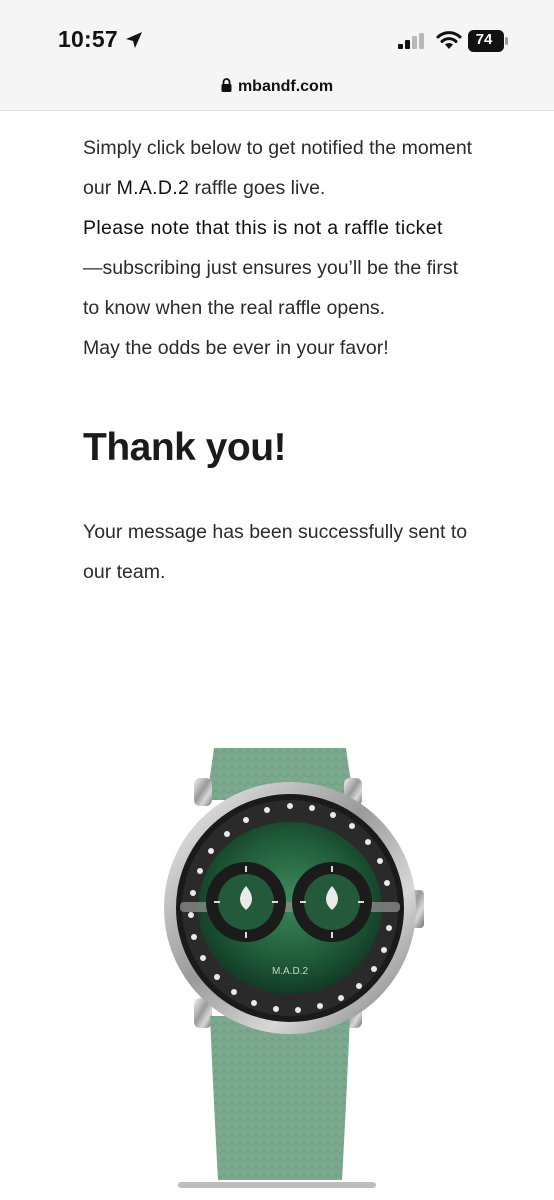 The height and width of the screenshot is (1200, 554). Describe the element at coordinates (124, 572) in the screenshot. I see `success-line-2: our team.` at that location.